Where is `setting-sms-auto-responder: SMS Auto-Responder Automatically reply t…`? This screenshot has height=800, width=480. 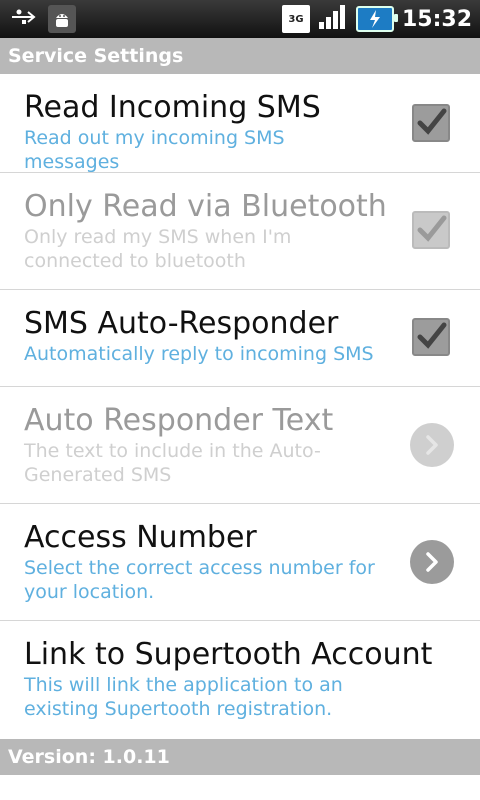
setting-sms-auto-responder: SMS Auto-Responder Automatically reply t… is located at coordinates (240, 338).